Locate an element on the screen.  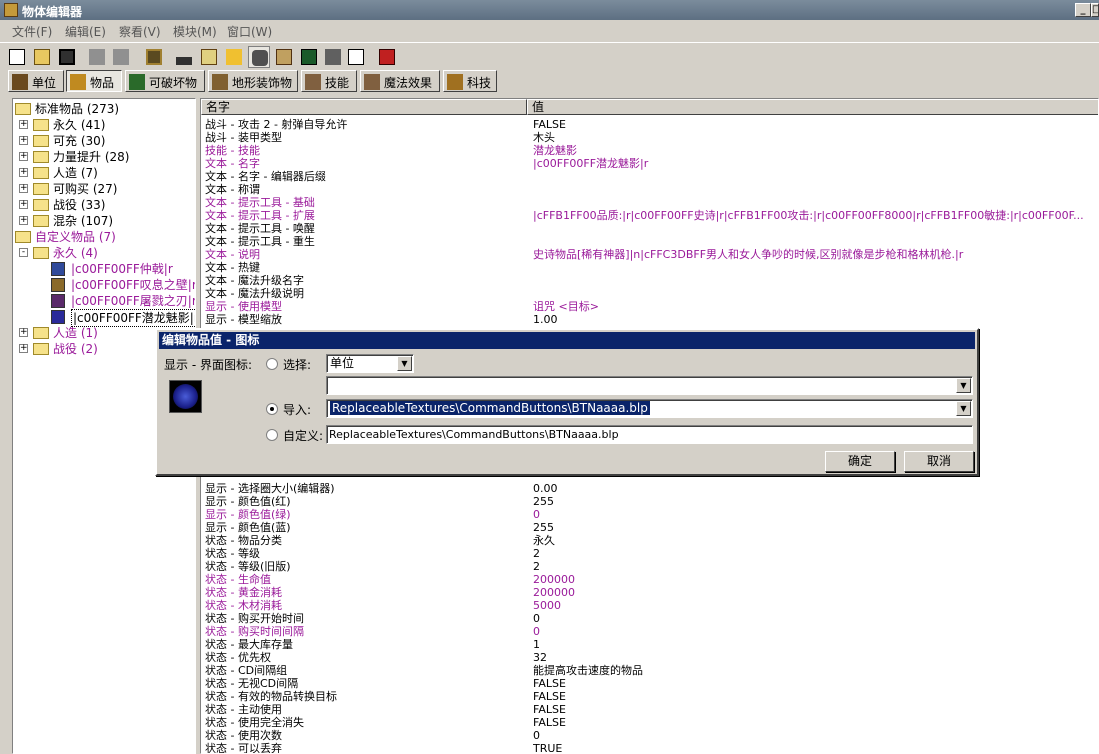
category-select: 单位 ▼ is located at coordinates (370, 363).